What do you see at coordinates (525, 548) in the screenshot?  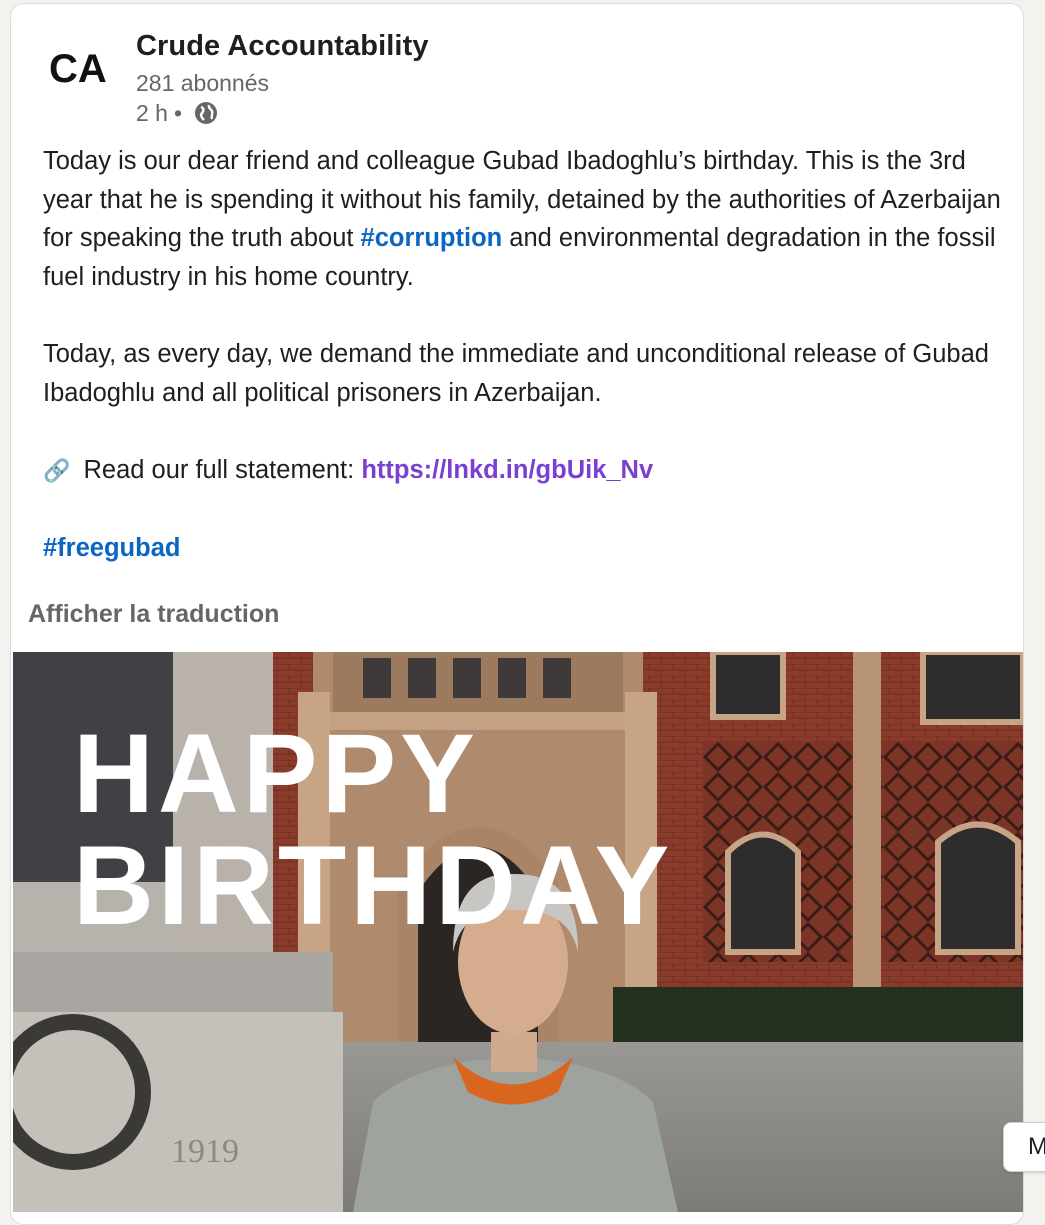 I see `post-paragraph: #freegubad` at bounding box center [525, 548].